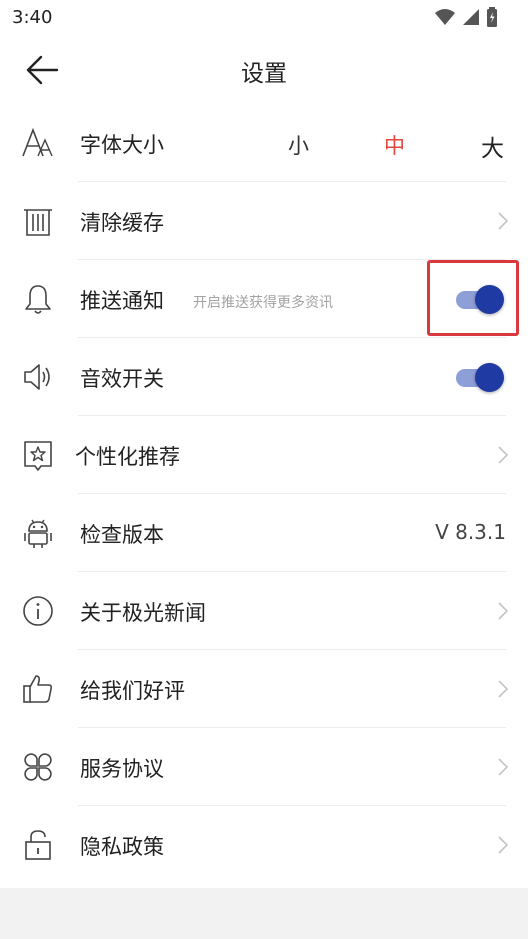 The height and width of the screenshot is (939, 528). Describe the element at coordinates (264, 221) in the screenshot. I see `clear-cache-row: 清除缓存` at that location.